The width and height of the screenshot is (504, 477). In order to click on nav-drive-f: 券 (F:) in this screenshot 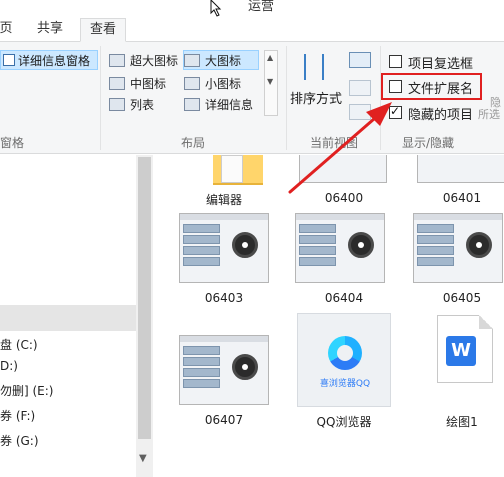, I will do `click(17, 415)`.